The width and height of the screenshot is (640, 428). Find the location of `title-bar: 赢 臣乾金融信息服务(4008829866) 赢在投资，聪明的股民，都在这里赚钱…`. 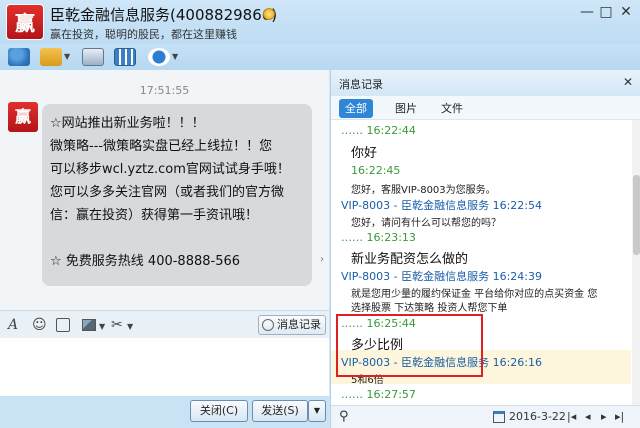

title-bar: 赢 臣乾金融信息服务(4008829866) 赢在投资，聪明的股民，都在这里赚钱… is located at coordinates (320, 22).